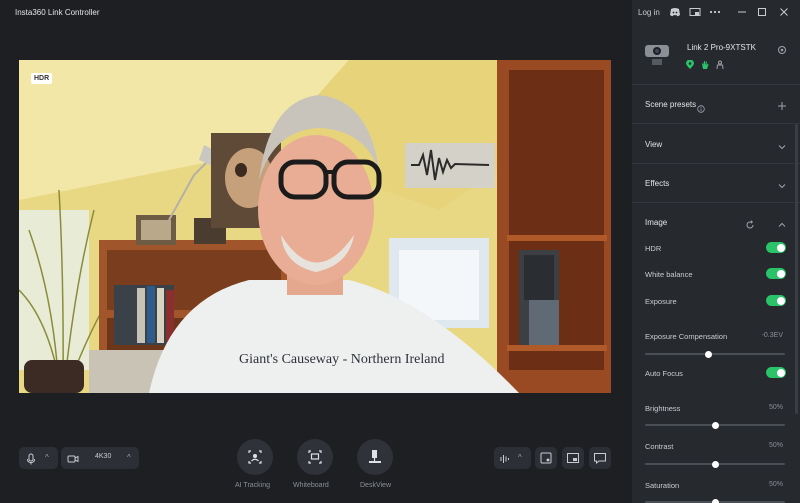 Image resolution: width=800 pixels, height=503 pixels. Describe the element at coordinates (656, 222) in the screenshot. I see `image-header: Image` at that location.